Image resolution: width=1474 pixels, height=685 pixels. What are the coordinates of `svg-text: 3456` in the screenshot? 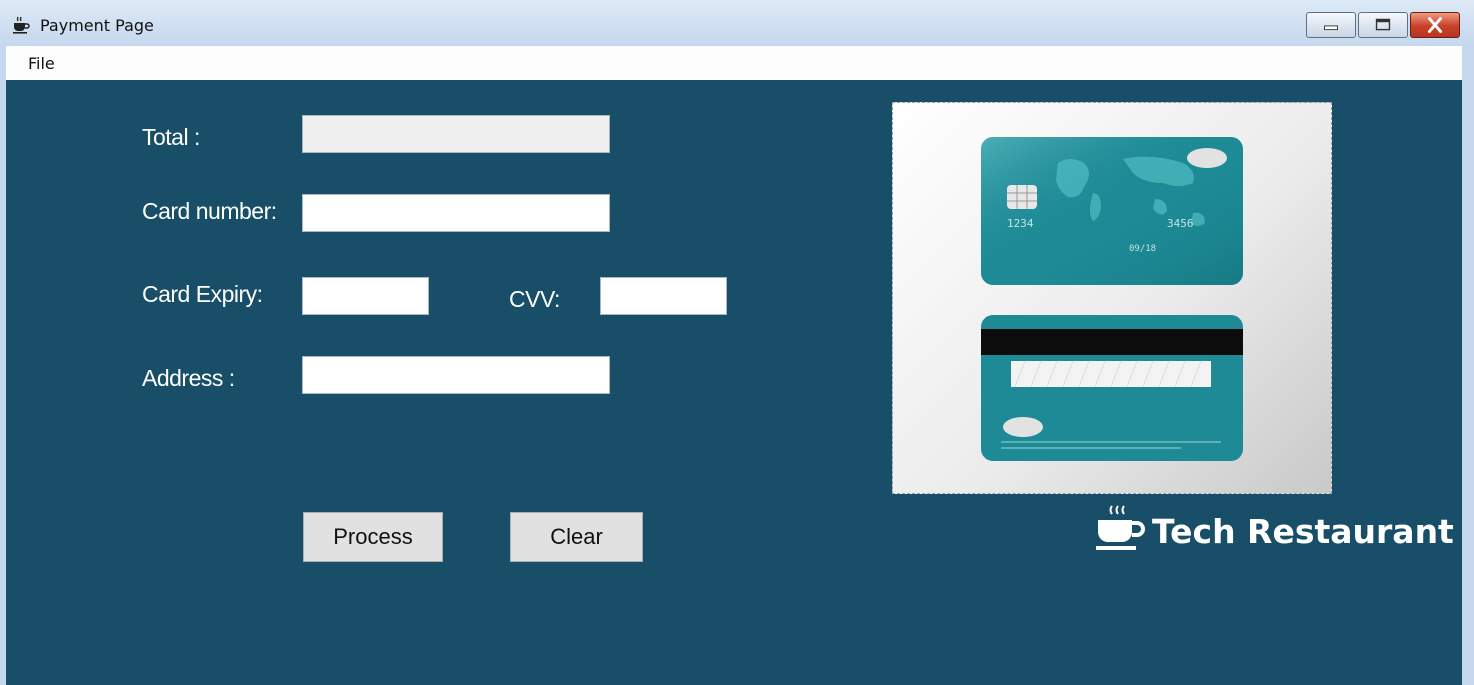 It's located at (1180, 223).